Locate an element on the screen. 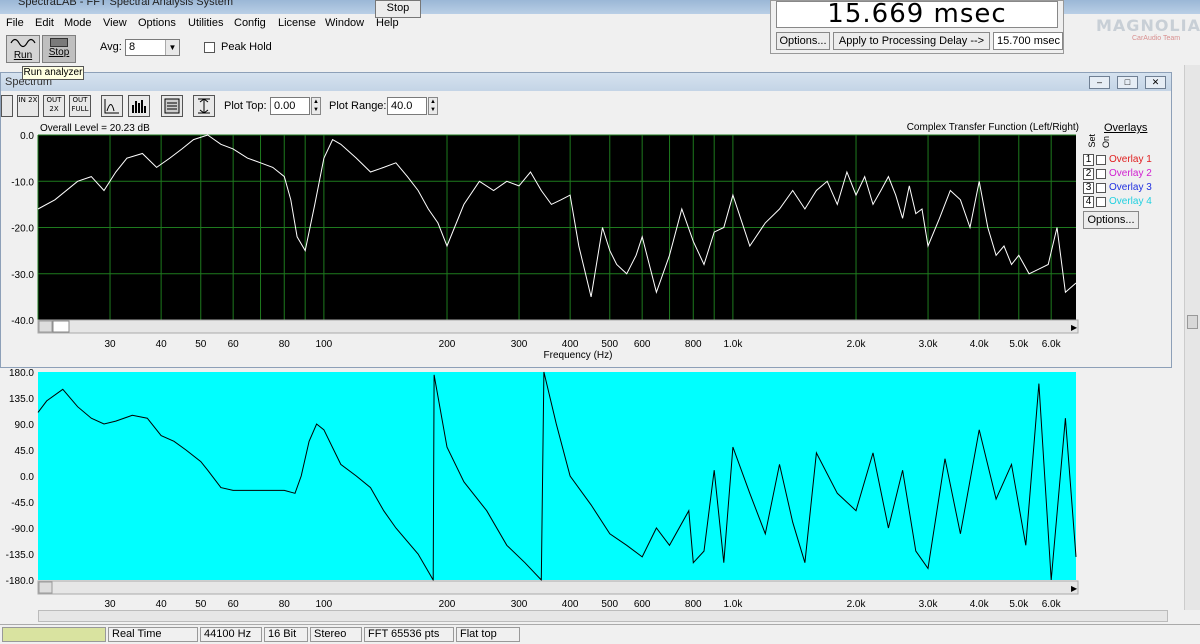 The height and width of the screenshot is (644, 1200). y-tick-label: 180.0 is located at coordinates (21, 373).